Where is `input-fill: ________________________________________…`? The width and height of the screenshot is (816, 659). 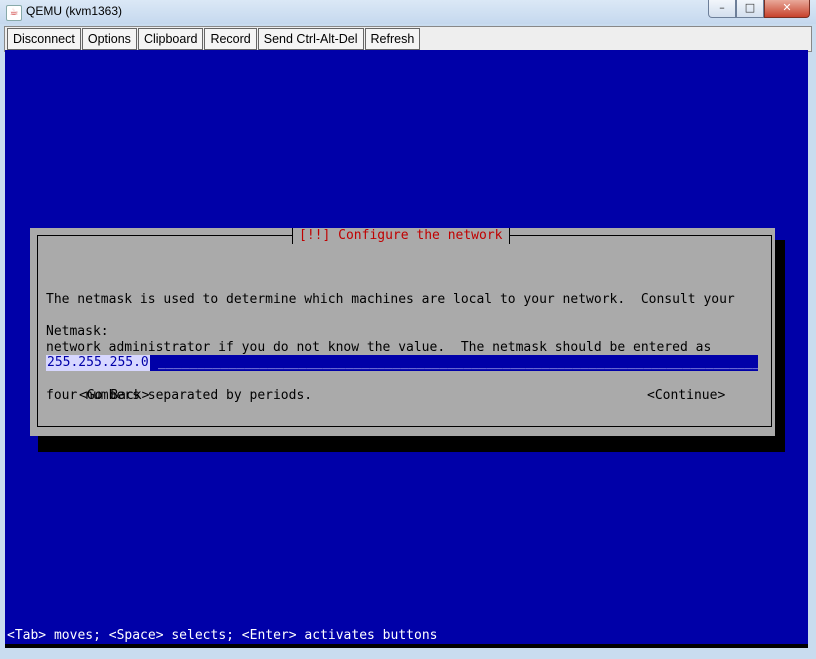
input-fill: ________________________________________… is located at coordinates (458, 362).